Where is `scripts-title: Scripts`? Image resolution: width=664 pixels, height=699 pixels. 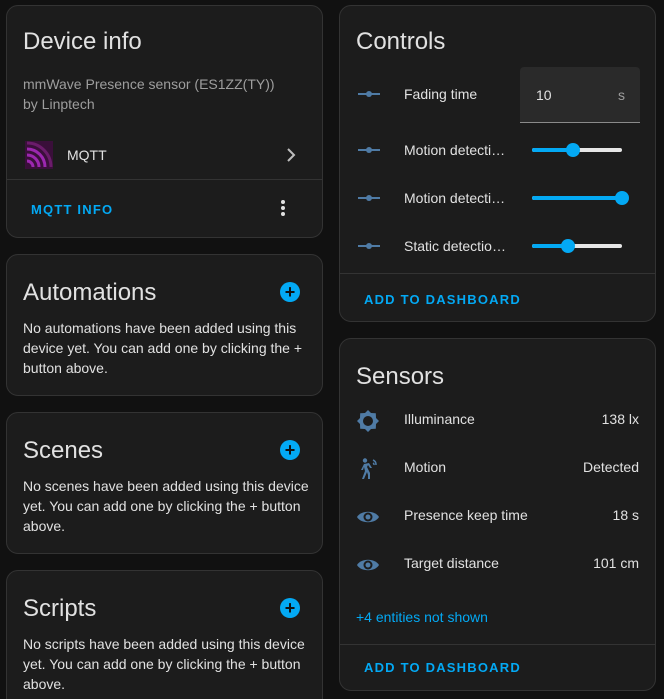 scripts-title: Scripts is located at coordinates (60, 608).